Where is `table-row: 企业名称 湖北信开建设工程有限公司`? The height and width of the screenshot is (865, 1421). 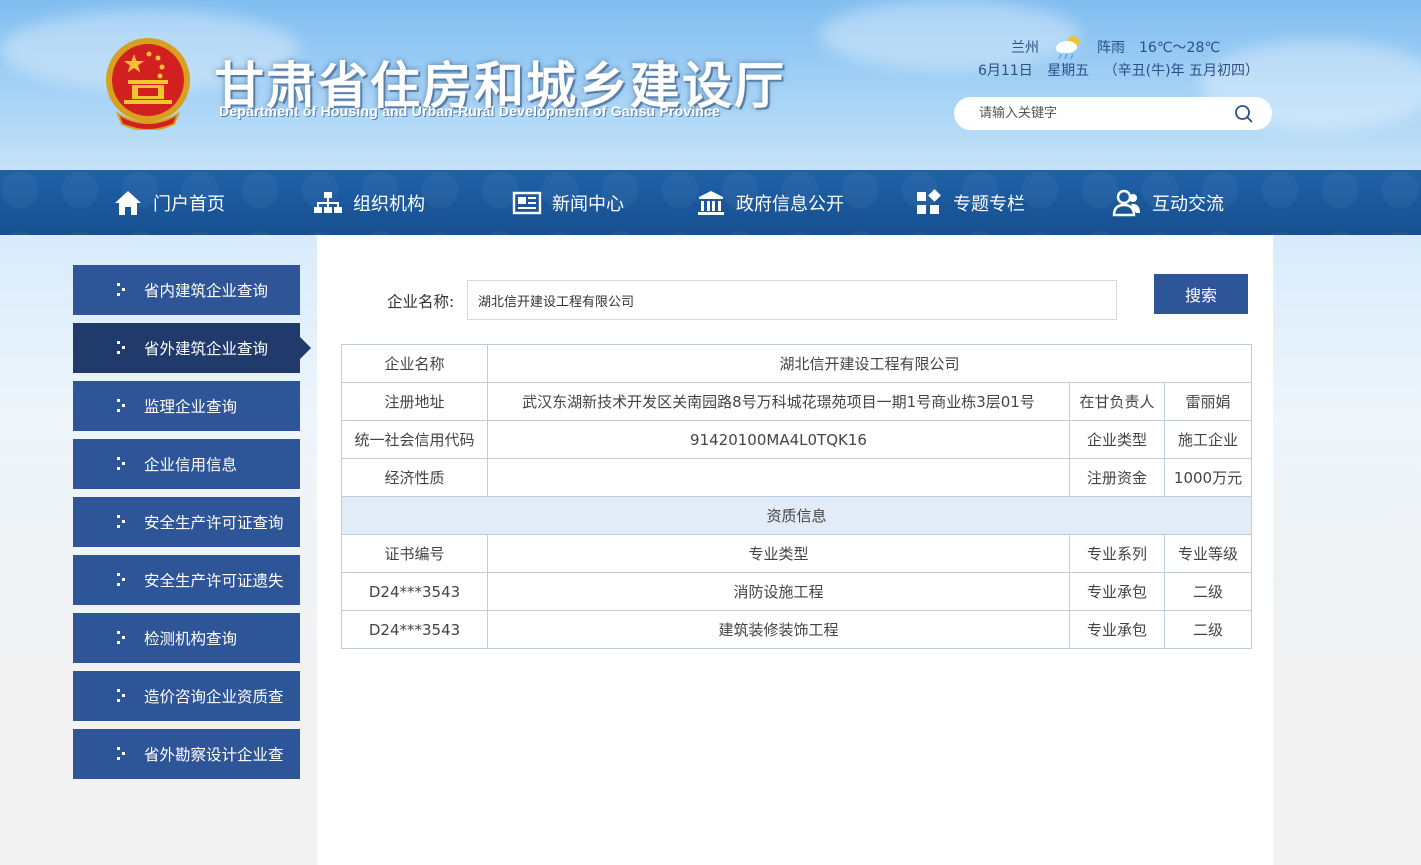 table-row: 企业名称 湖北信开建设工程有限公司 is located at coordinates (797, 363).